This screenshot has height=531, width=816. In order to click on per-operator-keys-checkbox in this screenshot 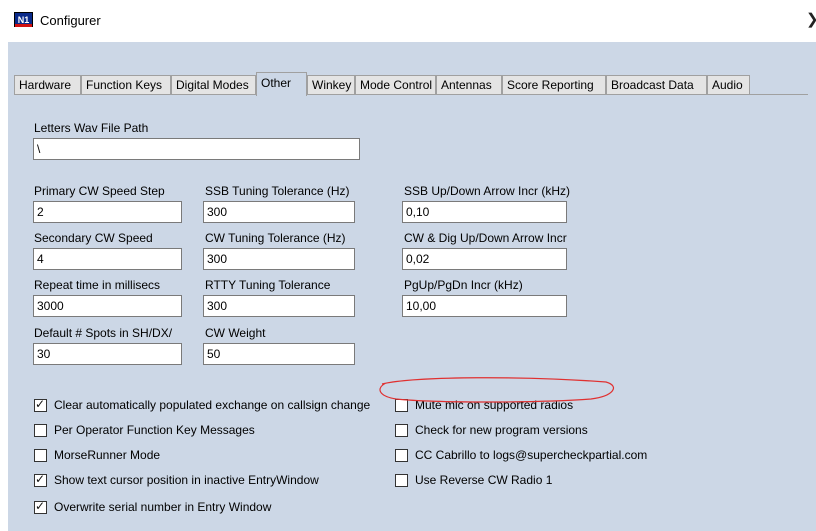, I will do `click(40, 430)`.